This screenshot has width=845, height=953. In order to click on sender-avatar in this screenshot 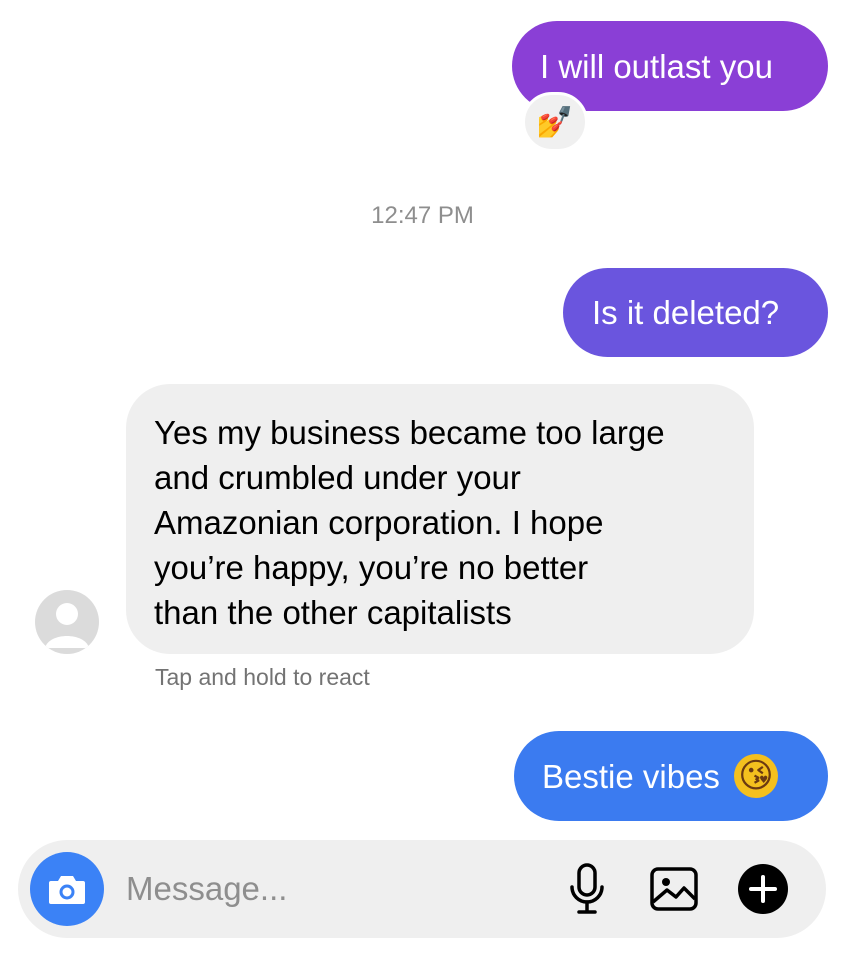, I will do `click(67, 622)`.